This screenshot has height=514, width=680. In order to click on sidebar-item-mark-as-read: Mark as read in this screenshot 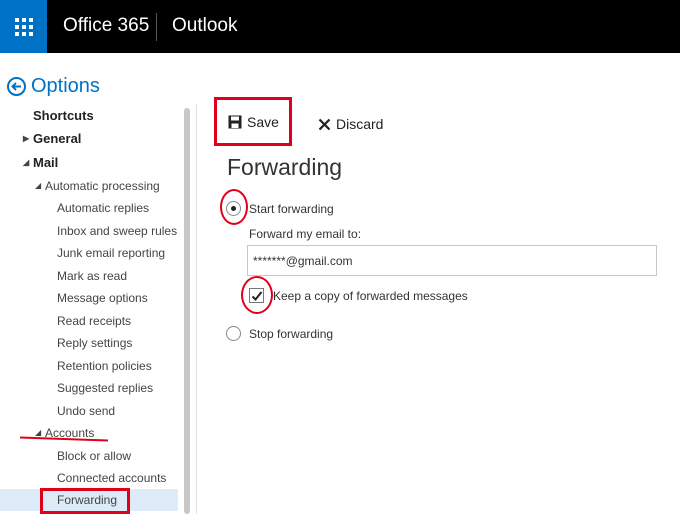, I will do `click(89, 276)`.